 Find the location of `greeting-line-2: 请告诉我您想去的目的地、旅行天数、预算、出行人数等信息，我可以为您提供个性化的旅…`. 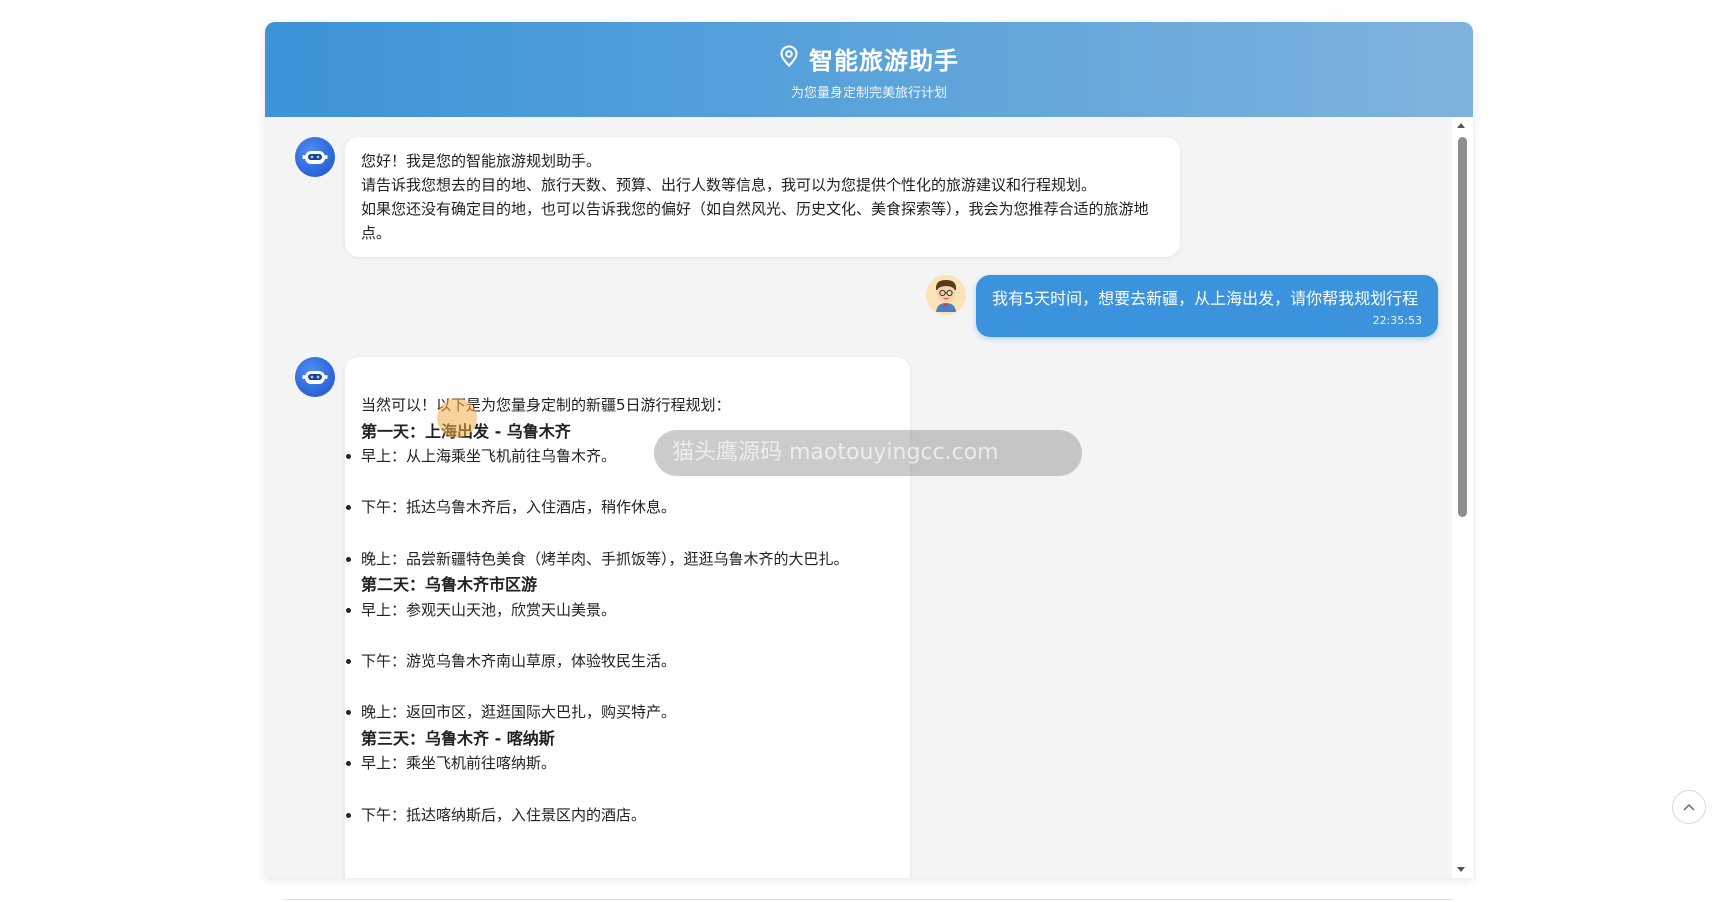

greeting-line-2: 请告诉我您想去的目的地、旅行天数、预算、出行人数等信息，我可以为您提供个性化的旅… is located at coordinates (729, 185).